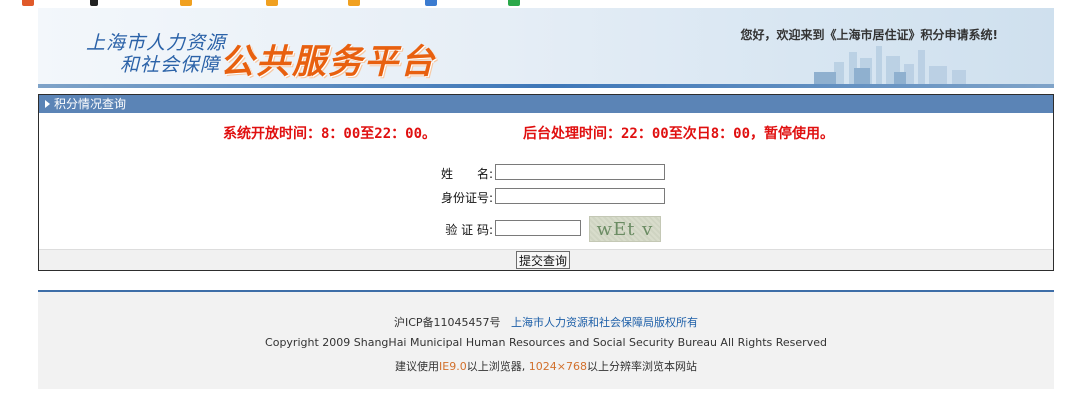 The width and height of the screenshot is (1080, 412). Describe the element at coordinates (90, 104) in the screenshot. I see `panel-title: 积分情况查询` at that location.